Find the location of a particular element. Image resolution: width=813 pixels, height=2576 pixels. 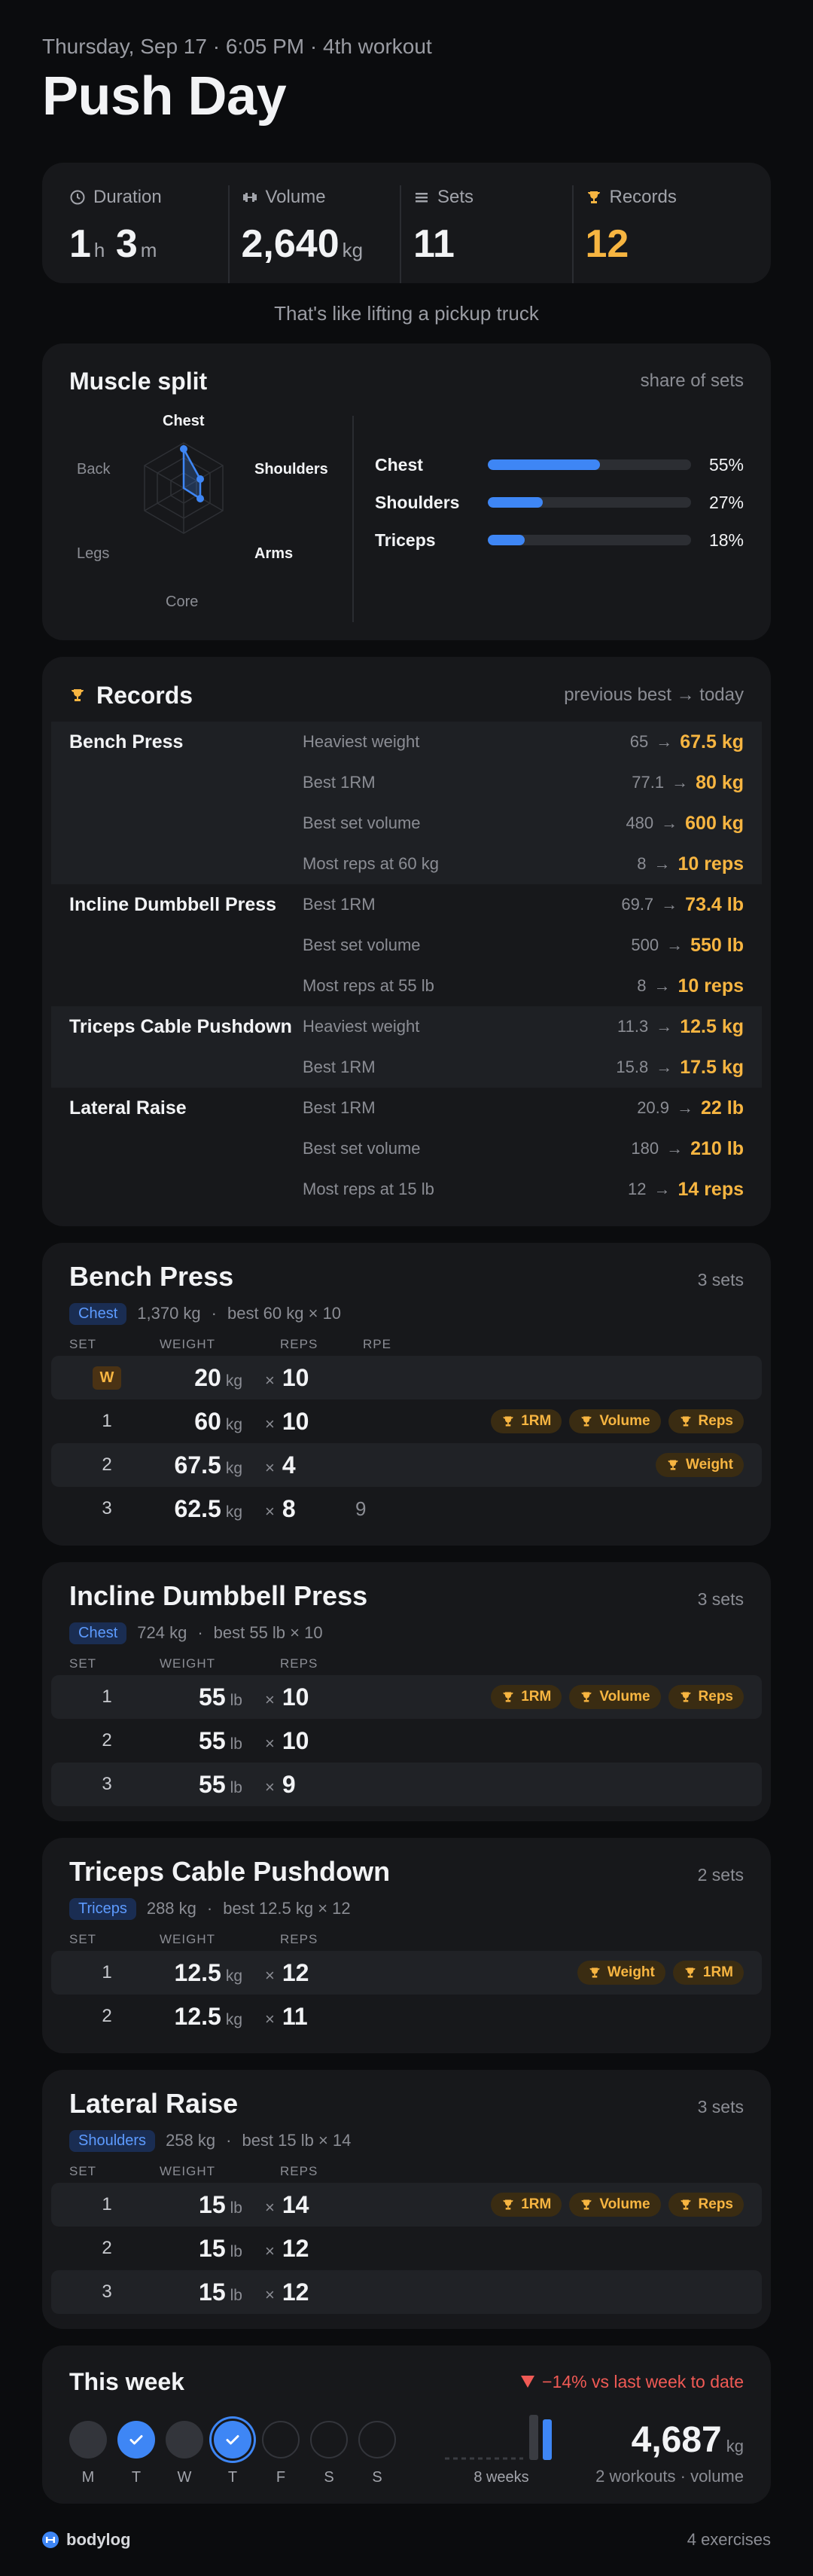

day-label: W is located at coordinates (184, 2478).